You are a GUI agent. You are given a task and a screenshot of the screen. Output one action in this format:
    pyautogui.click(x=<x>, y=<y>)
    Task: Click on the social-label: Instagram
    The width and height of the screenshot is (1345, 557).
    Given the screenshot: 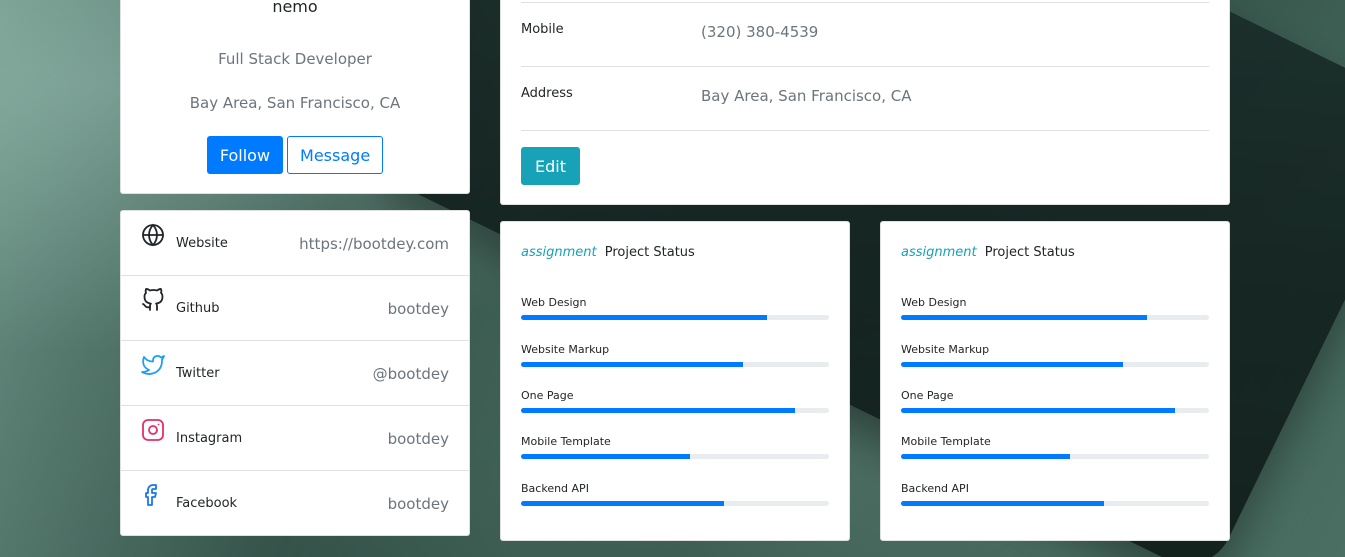 What is the action you would take?
    pyautogui.click(x=209, y=438)
    